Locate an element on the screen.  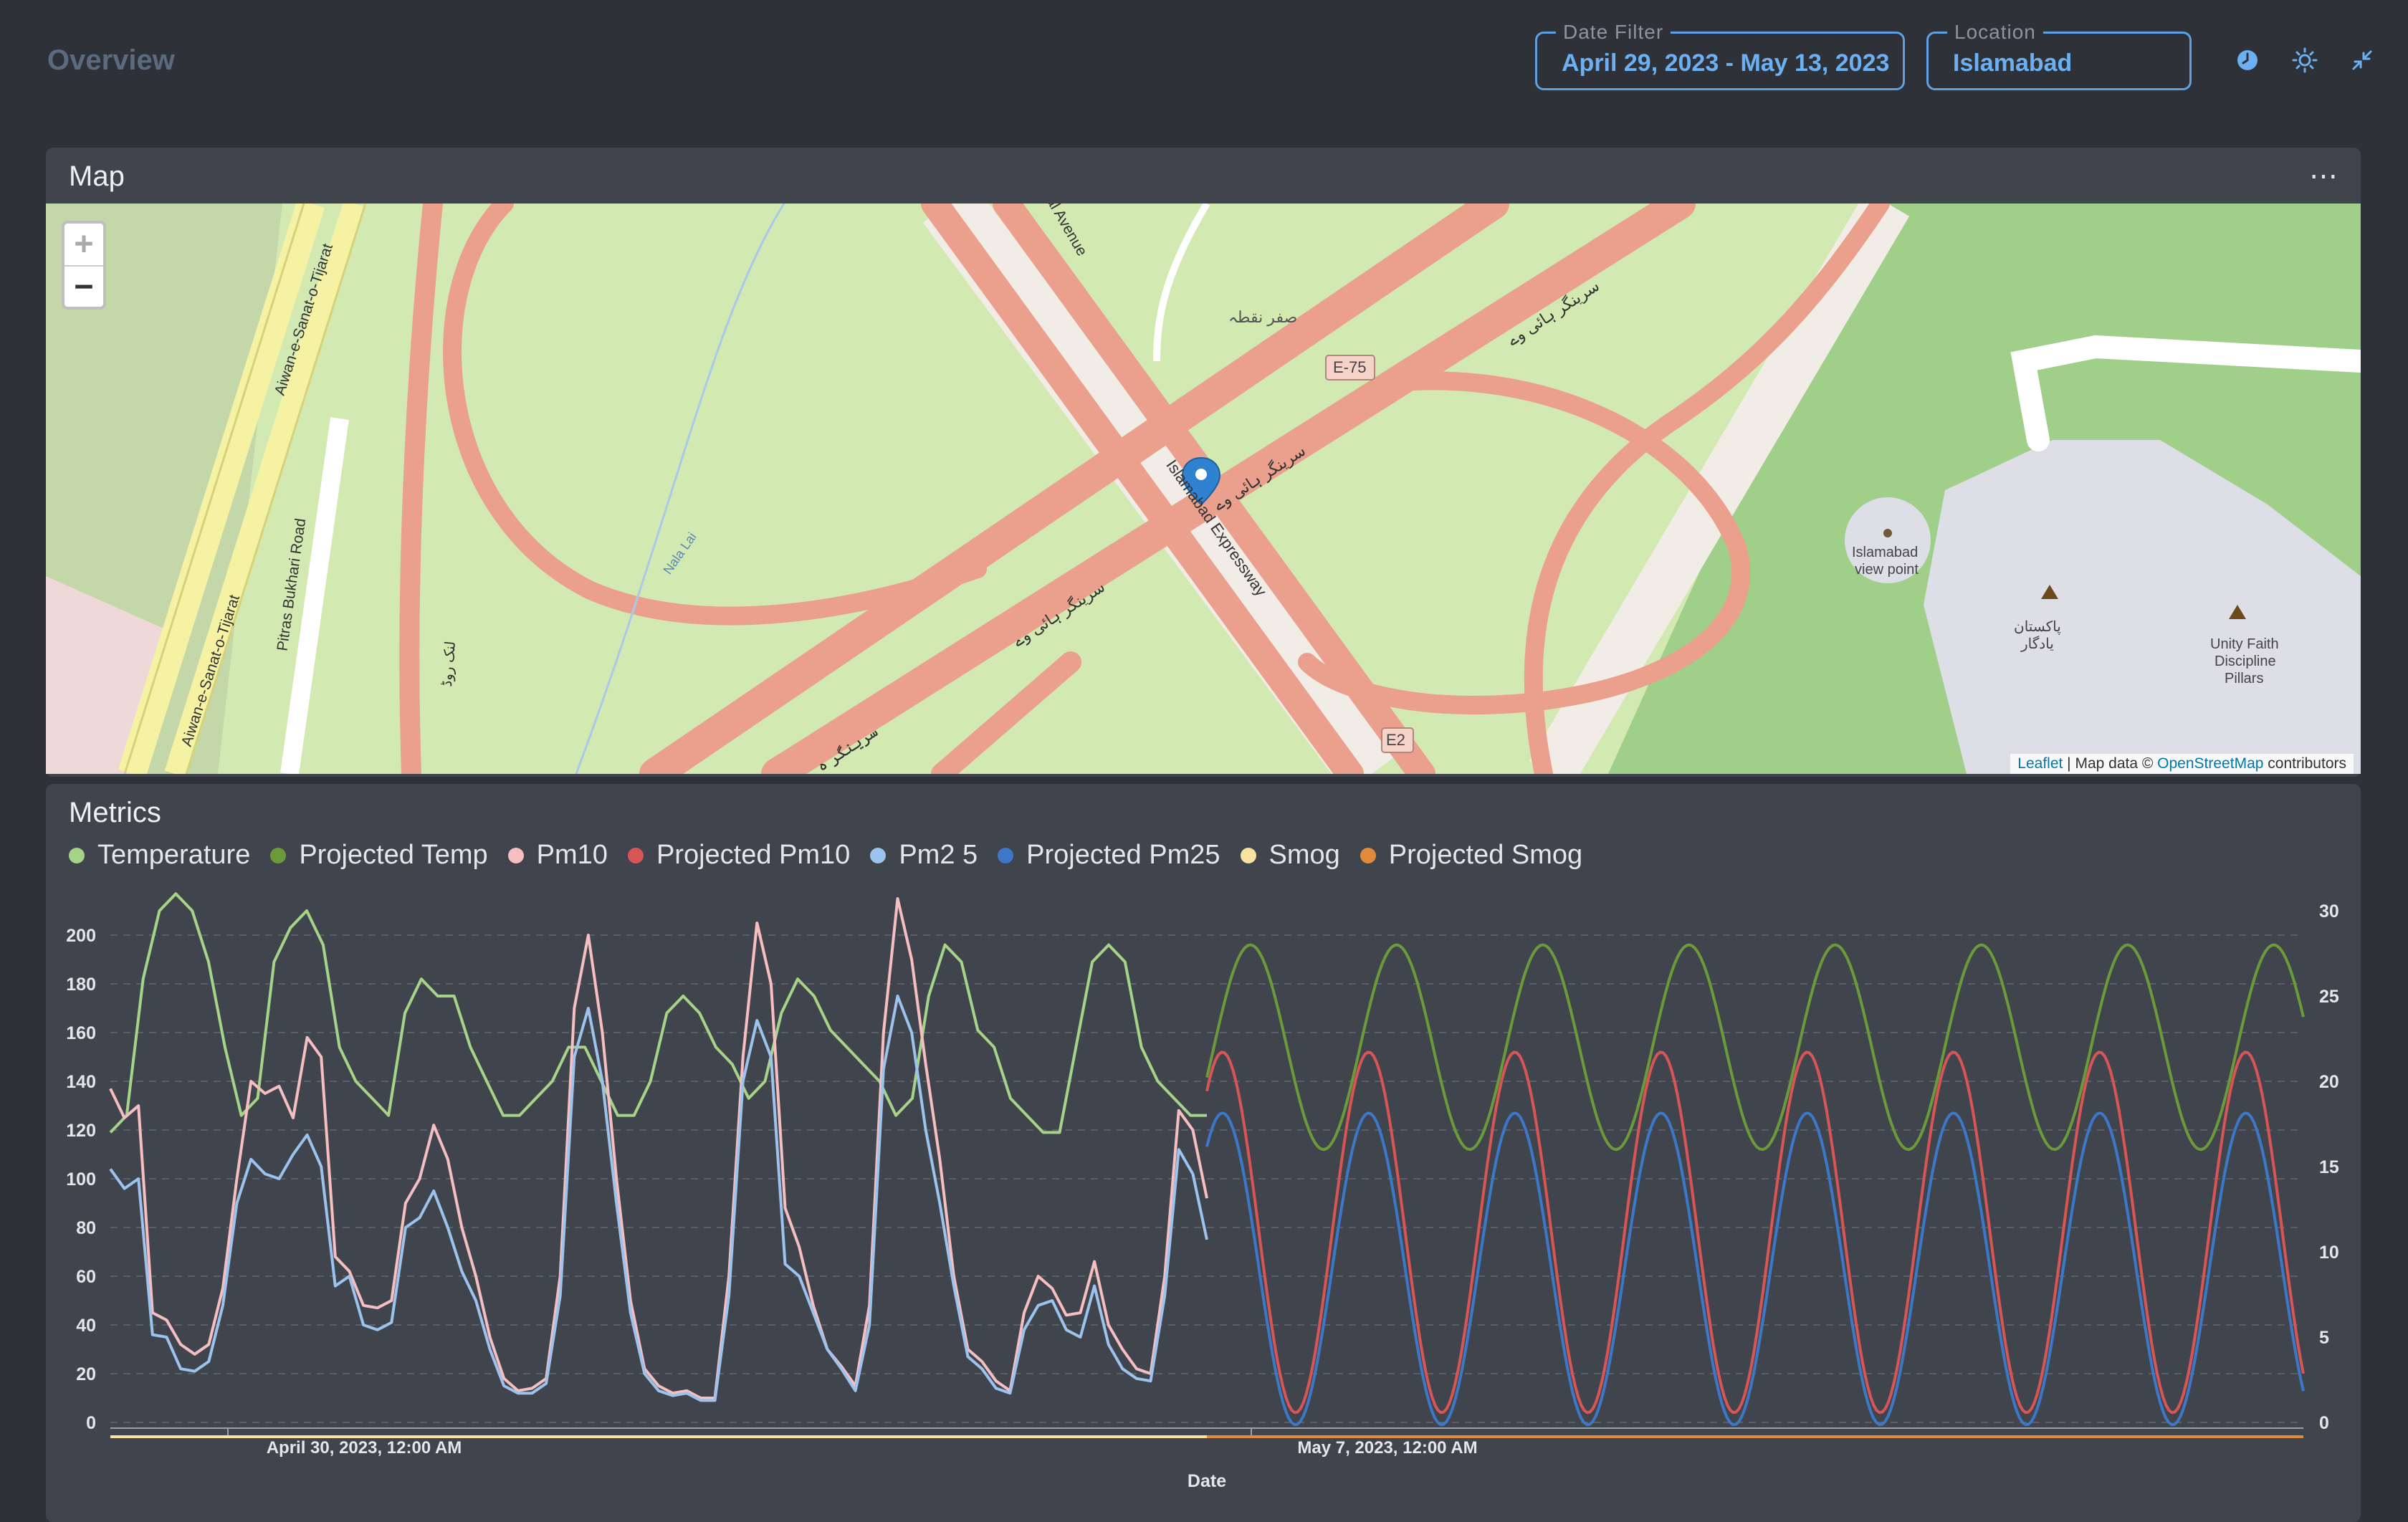
legend-label: Pm2 5 is located at coordinates (939, 855).